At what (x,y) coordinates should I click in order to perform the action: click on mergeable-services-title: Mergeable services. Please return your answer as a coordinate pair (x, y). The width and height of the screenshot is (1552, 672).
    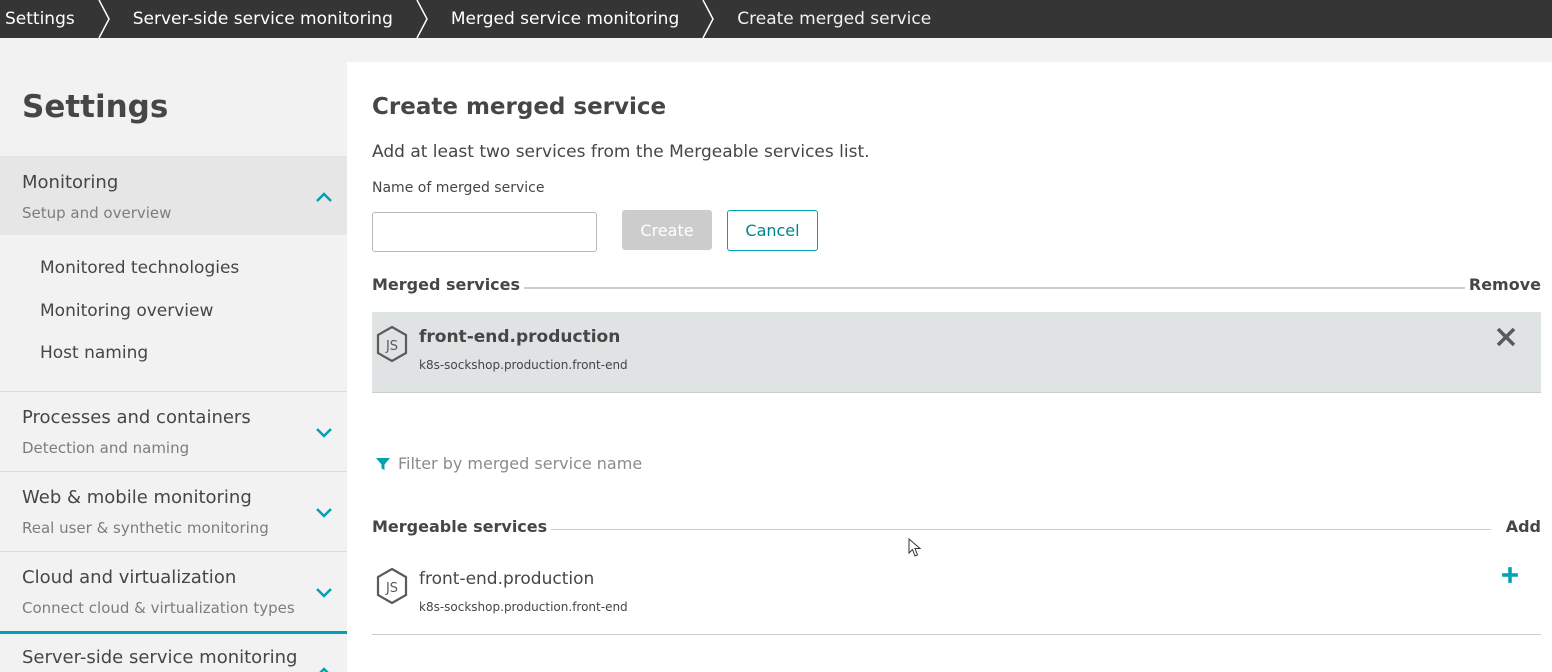
    Looking at the image, I should click on (462, 526).